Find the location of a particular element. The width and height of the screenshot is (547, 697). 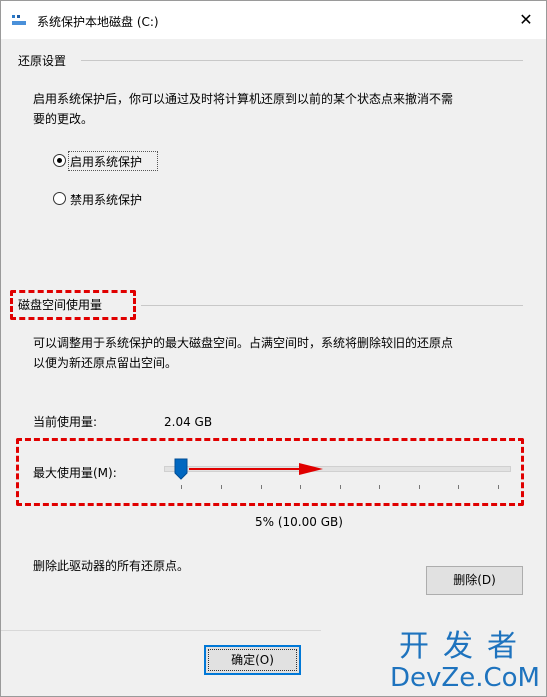

delete-button-label: 删除(D) is located at coordinates (474, 580).